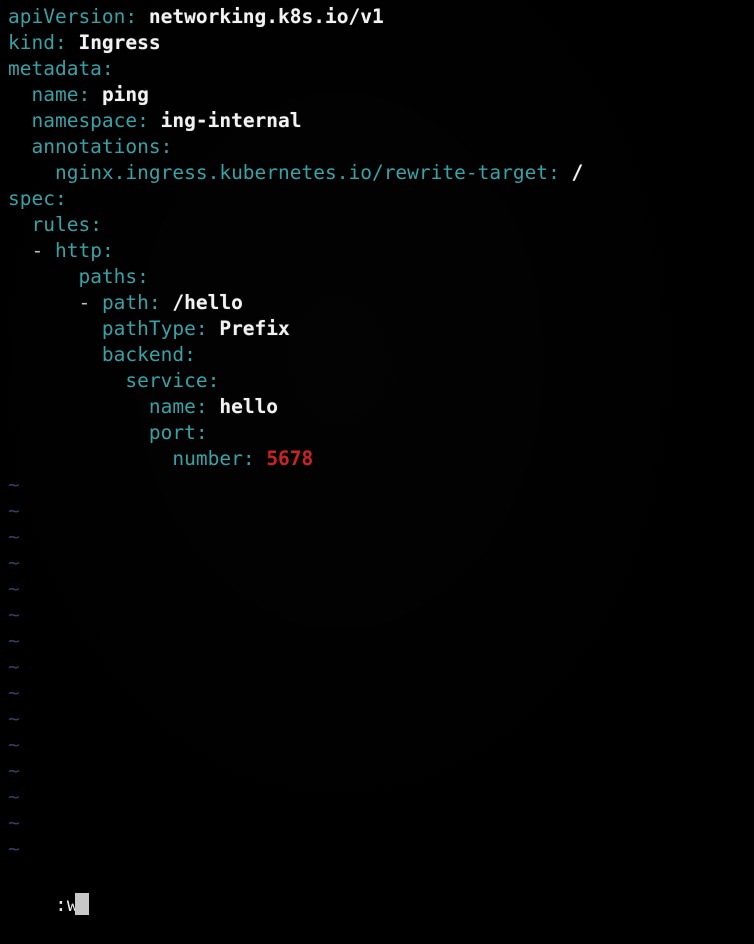 This screenshot has height=944, width=754. What do you see at coordinates (381, 199) in the screenshot?
I see `buffer-line: spec:` at bounding box center [381, 199].